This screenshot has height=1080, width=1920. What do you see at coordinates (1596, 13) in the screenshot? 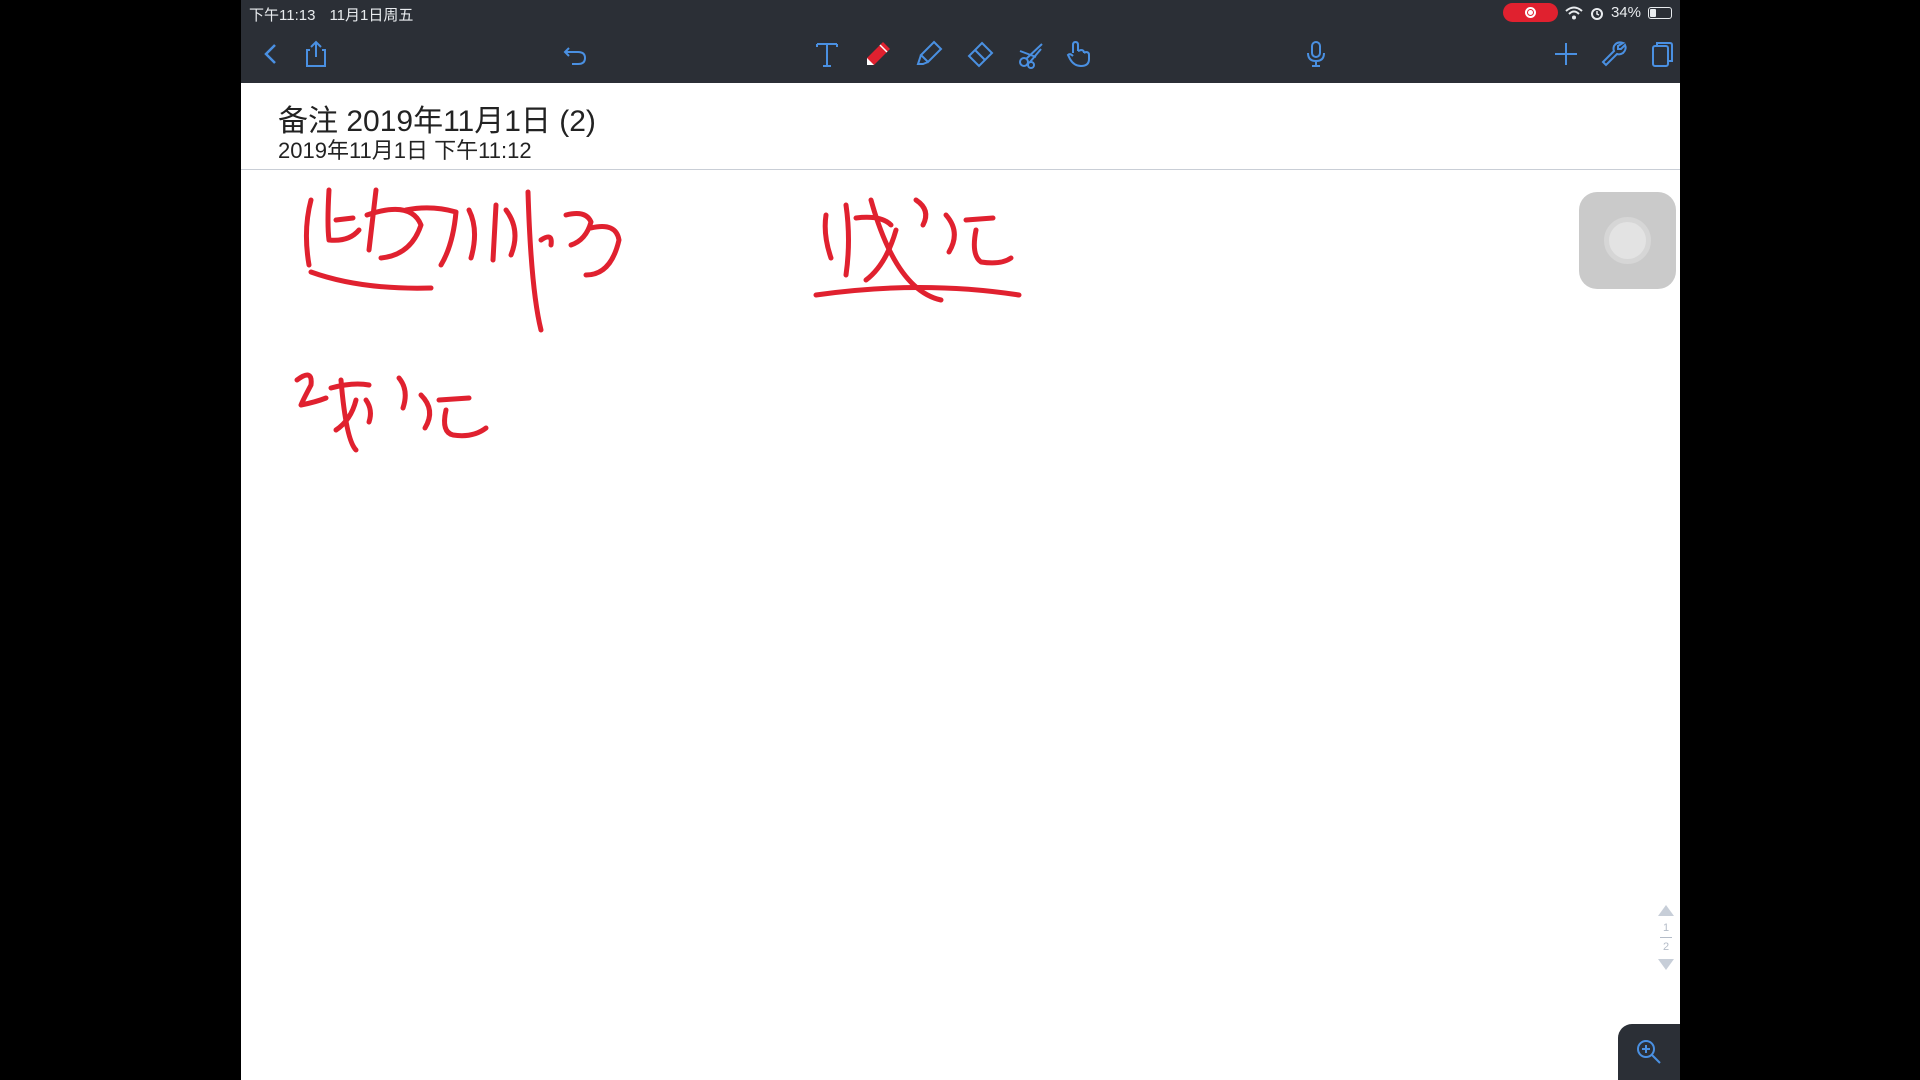
I see `alarm-icon` at bounding box center [1596, 13].